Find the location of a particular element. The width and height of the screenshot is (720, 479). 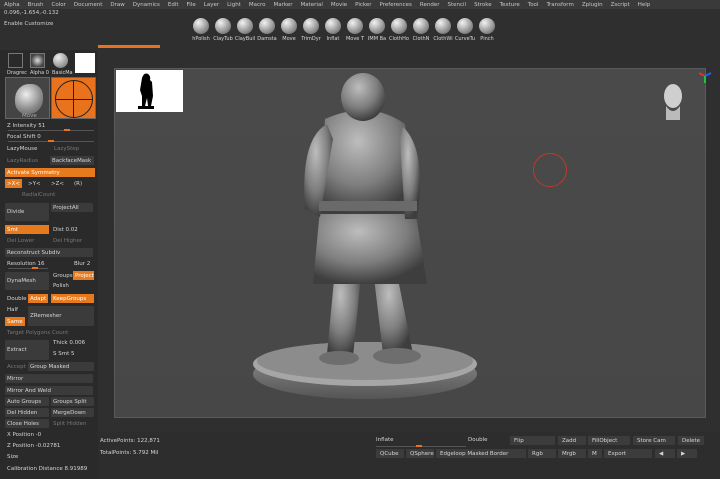

qcube-button: QCube is located at coordinates (390, 453).